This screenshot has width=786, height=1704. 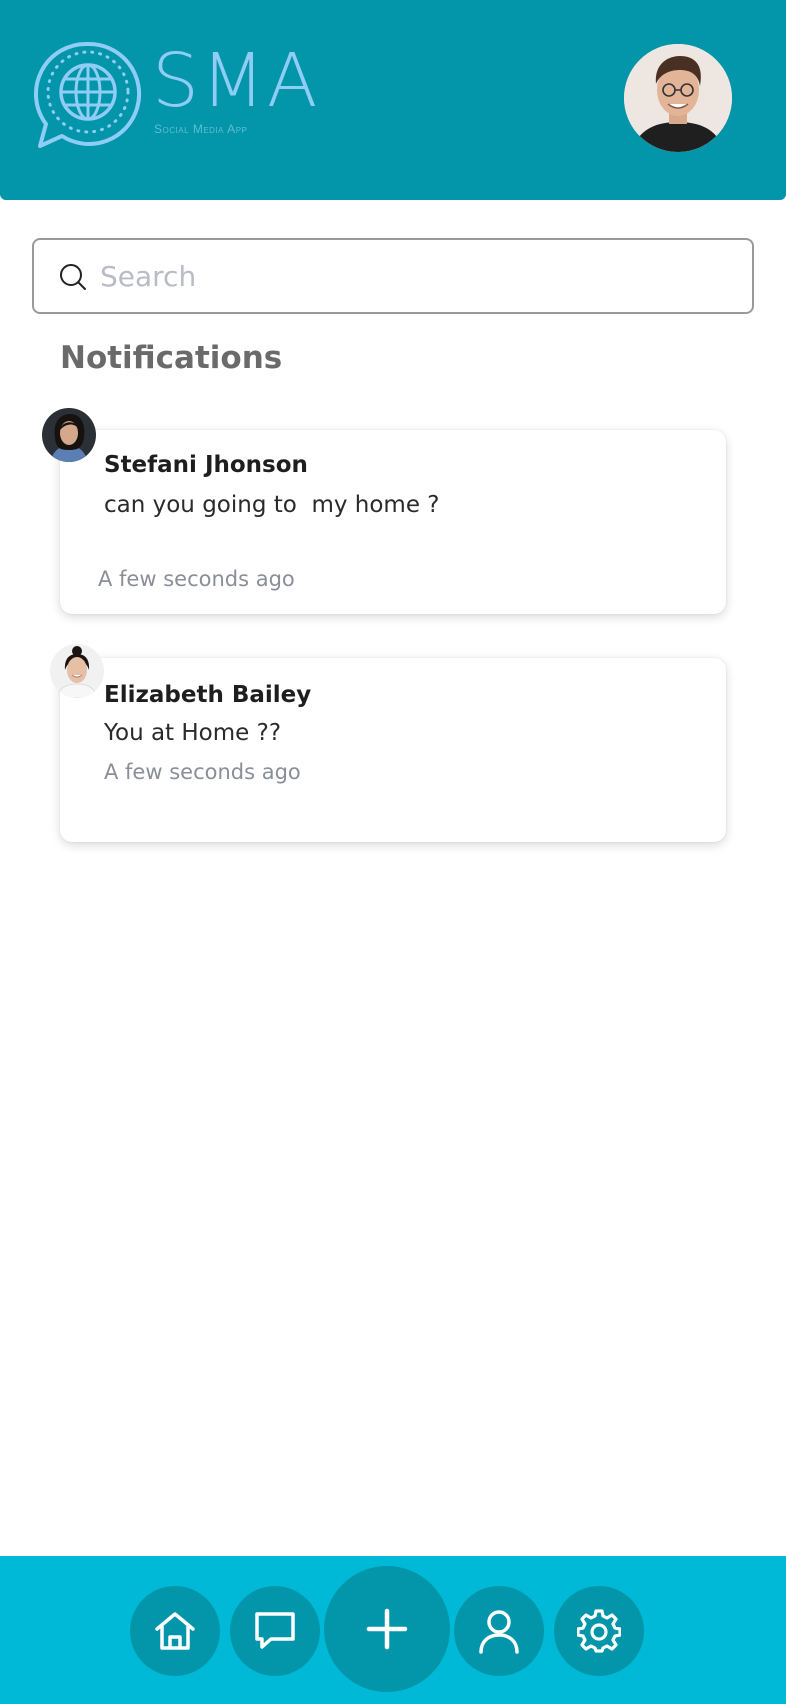 I want to click on chat-icon, so click(x=275, y=1630).